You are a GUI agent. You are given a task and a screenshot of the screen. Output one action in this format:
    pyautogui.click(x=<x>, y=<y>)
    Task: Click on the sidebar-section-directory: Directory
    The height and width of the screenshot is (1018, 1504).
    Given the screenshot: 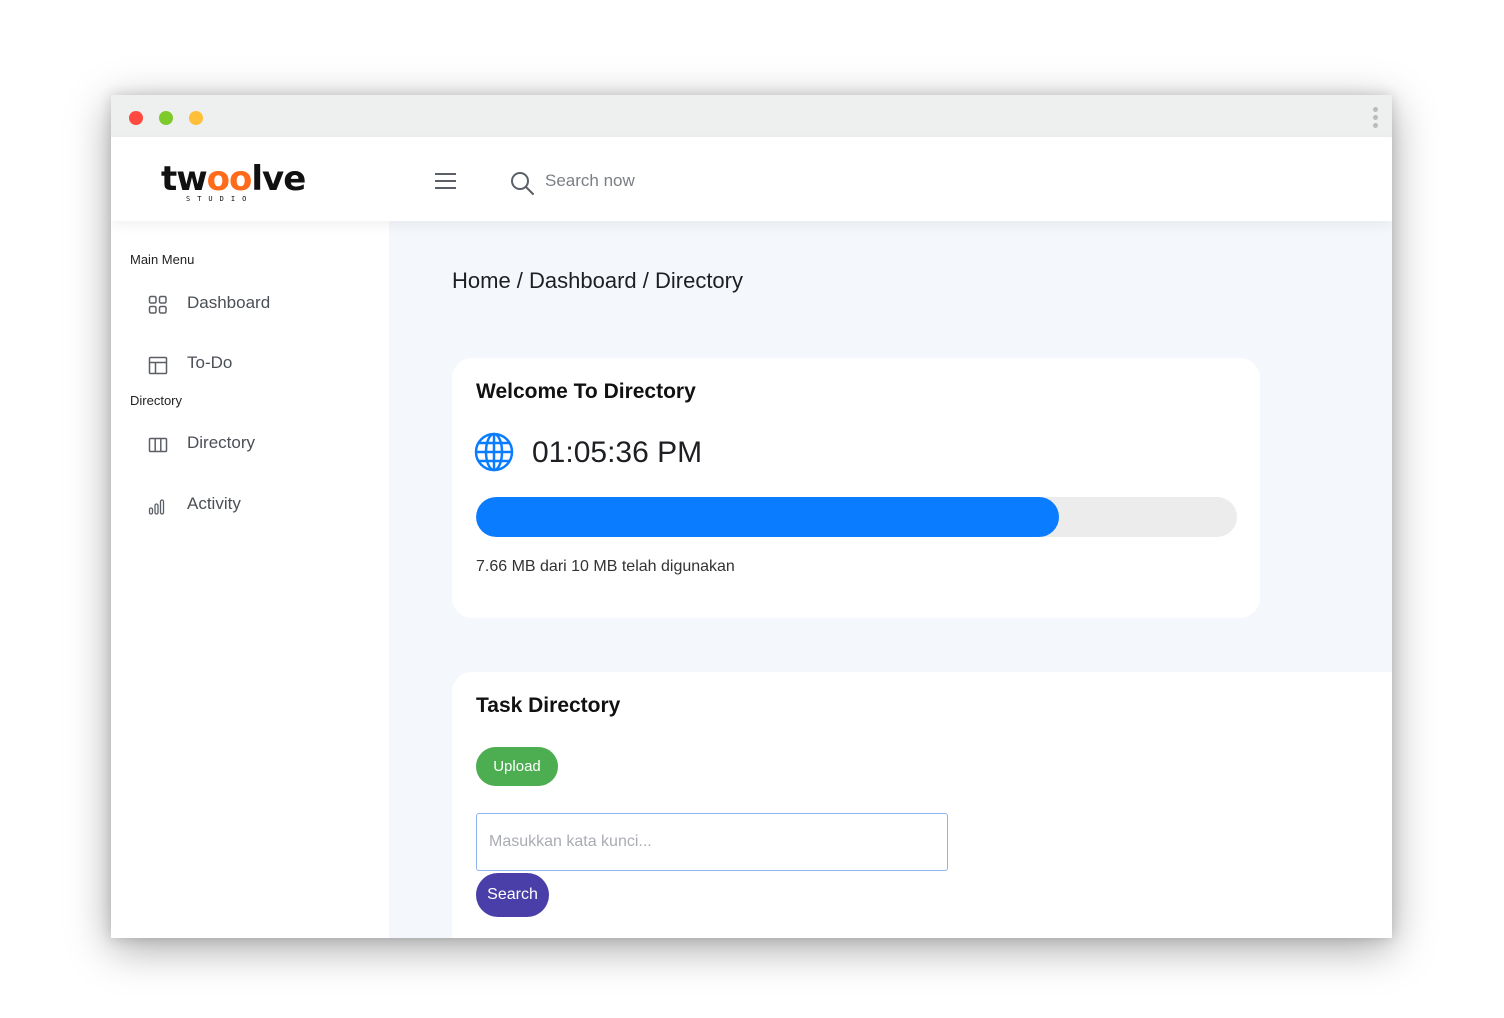 What is the action you would take?
    pyautogui.click(x=156, y=400)
    